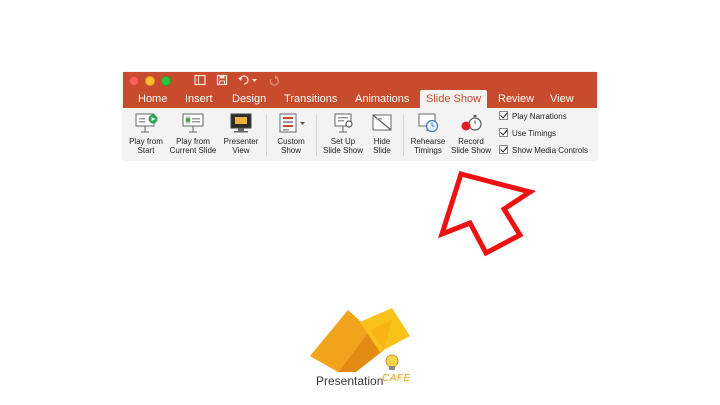 This screenshot has width=720, height=405. Describe the element at coordinates (350, 381) in the screenshot. I see `brand-name: Presentation` at that location.